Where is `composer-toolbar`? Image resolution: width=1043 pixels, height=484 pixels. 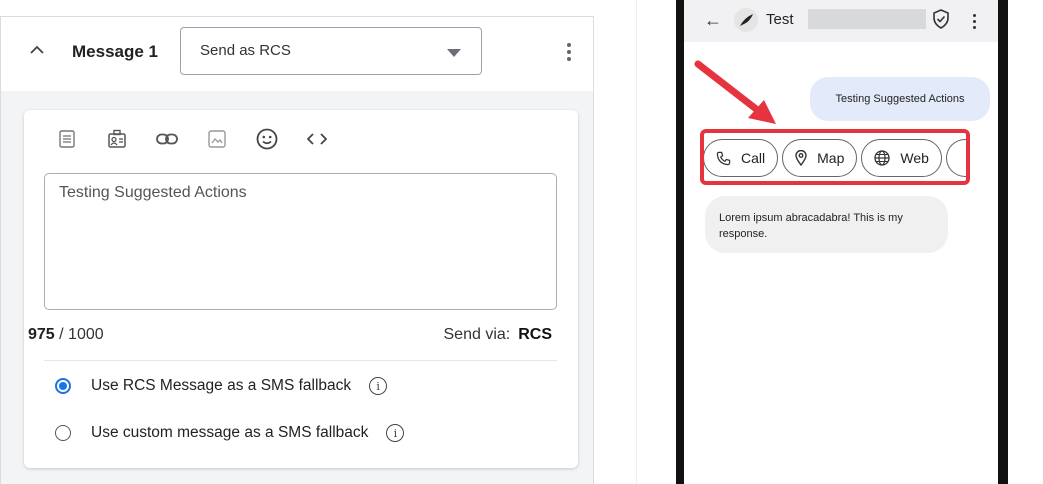
composer-toolbar is located at coordinates (204, 139).